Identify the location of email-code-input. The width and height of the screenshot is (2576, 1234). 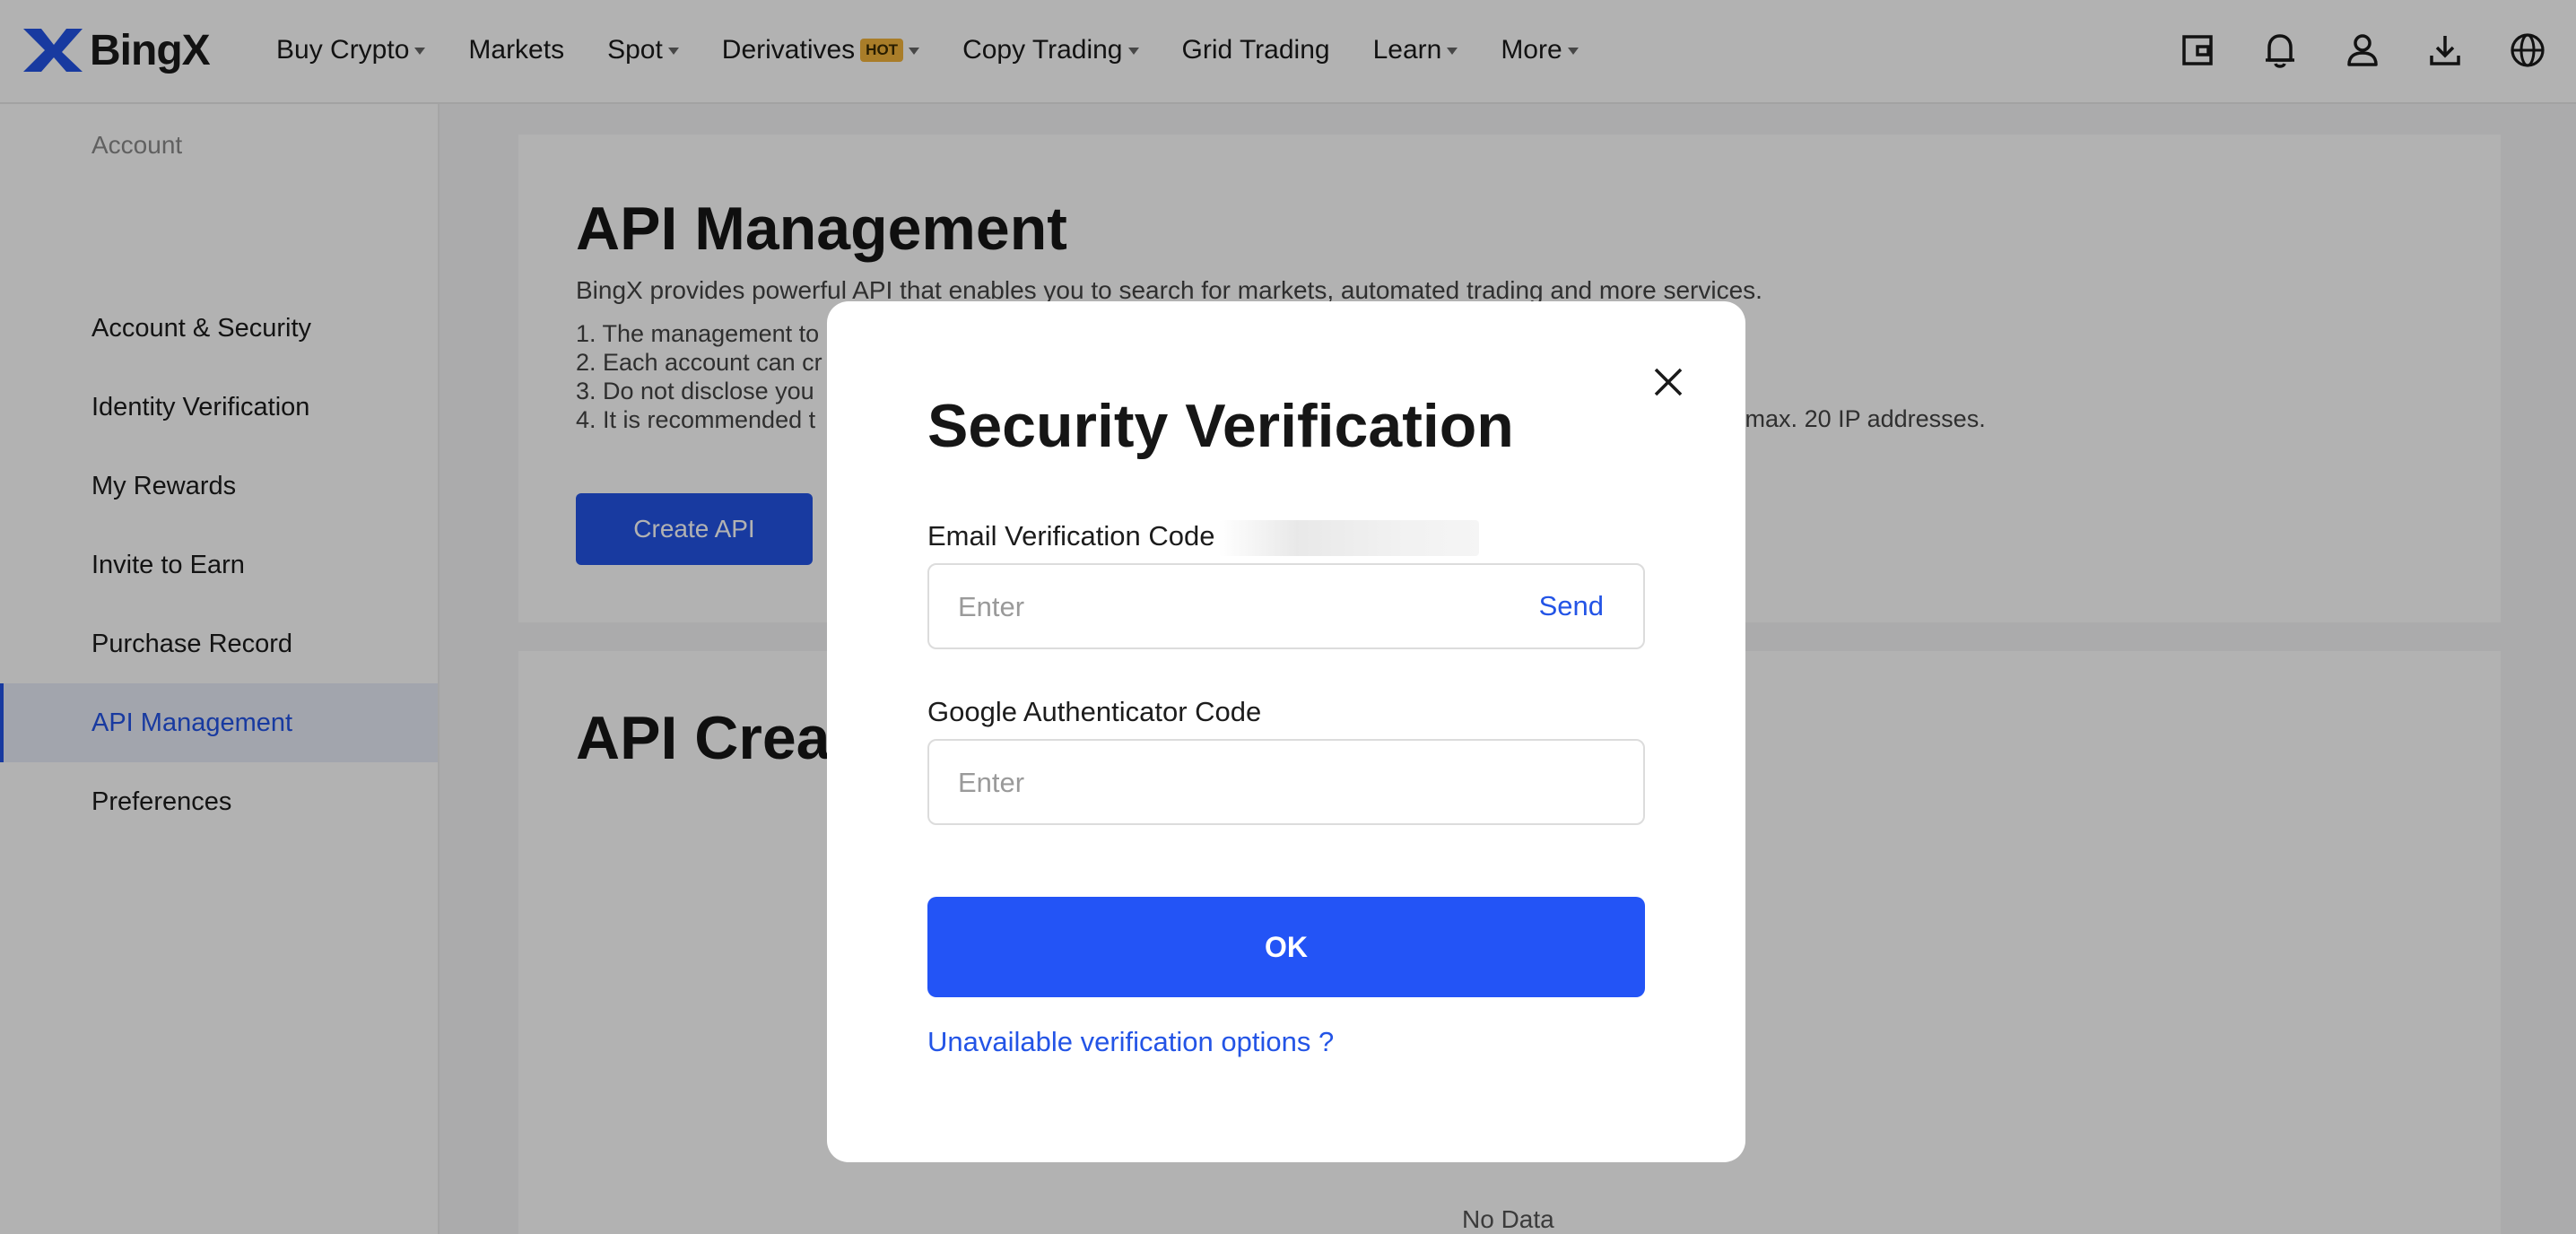
(1227, 607).